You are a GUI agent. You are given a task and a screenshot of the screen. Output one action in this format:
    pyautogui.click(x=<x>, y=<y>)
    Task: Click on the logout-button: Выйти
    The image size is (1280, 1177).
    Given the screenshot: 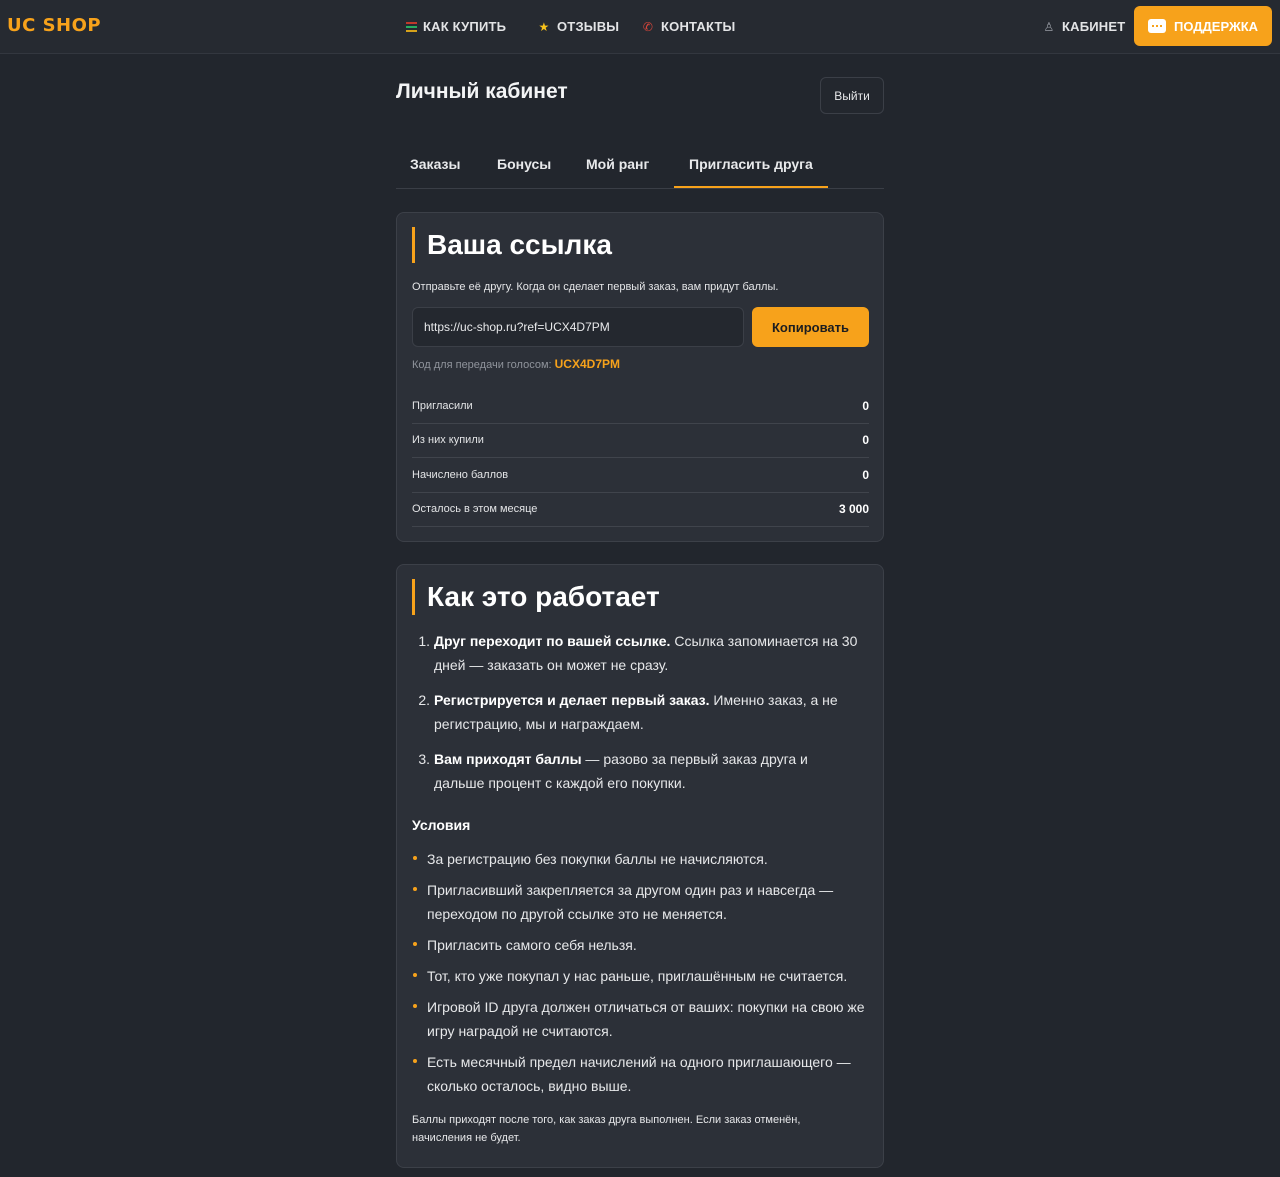 What is the action you would take?
    pyautogui.click(x=852, y=95)
    